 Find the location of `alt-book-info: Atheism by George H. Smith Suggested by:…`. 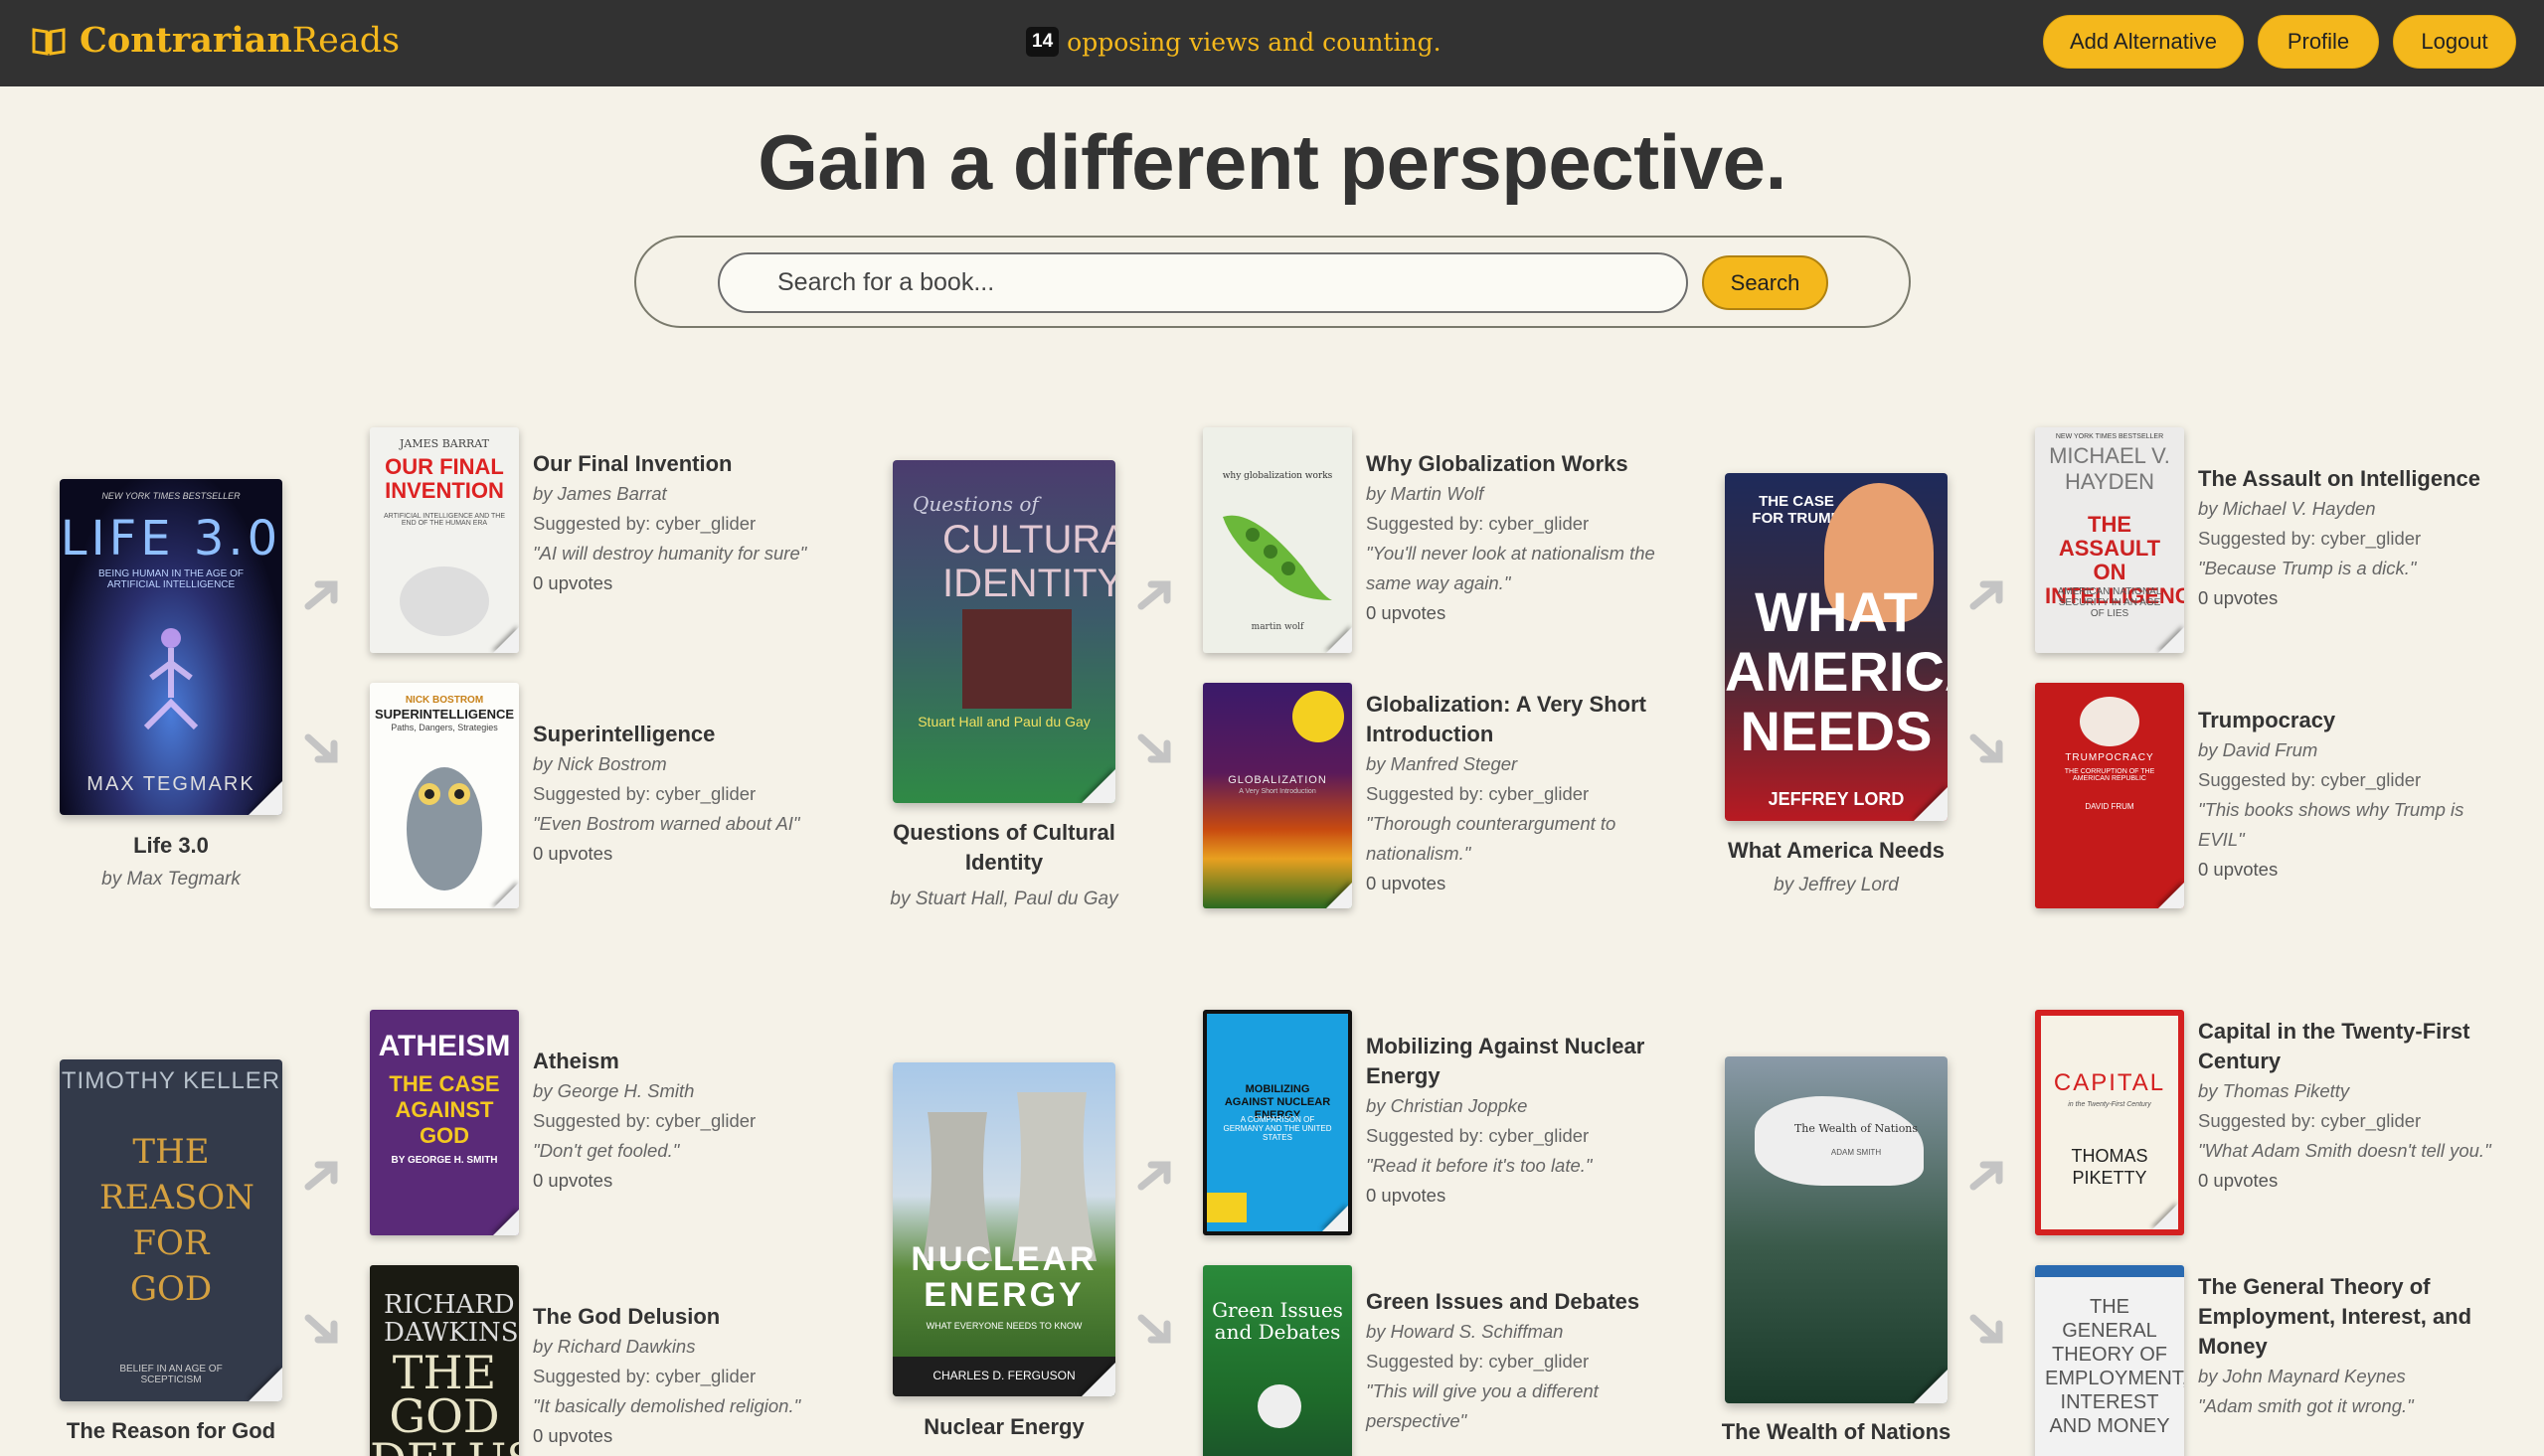

alt-book-info: Atheism by George H. Smith Suggested by:… is located at coordinates (682, 1121).